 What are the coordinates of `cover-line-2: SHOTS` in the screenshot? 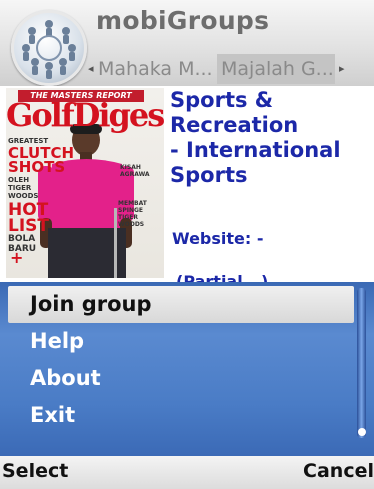 It's located at (37, 167).